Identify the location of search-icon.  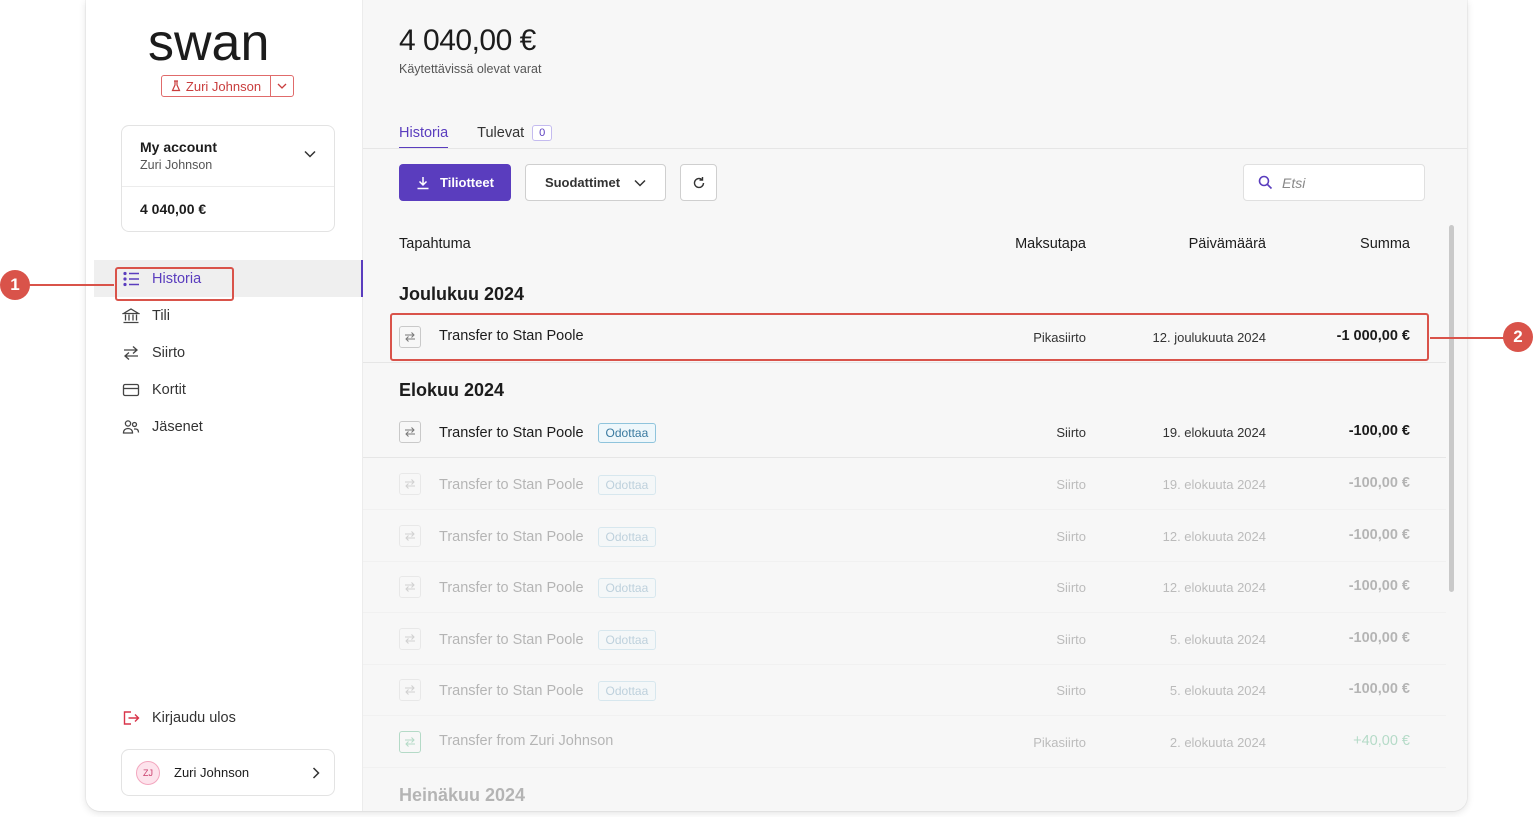
(1265, 182).